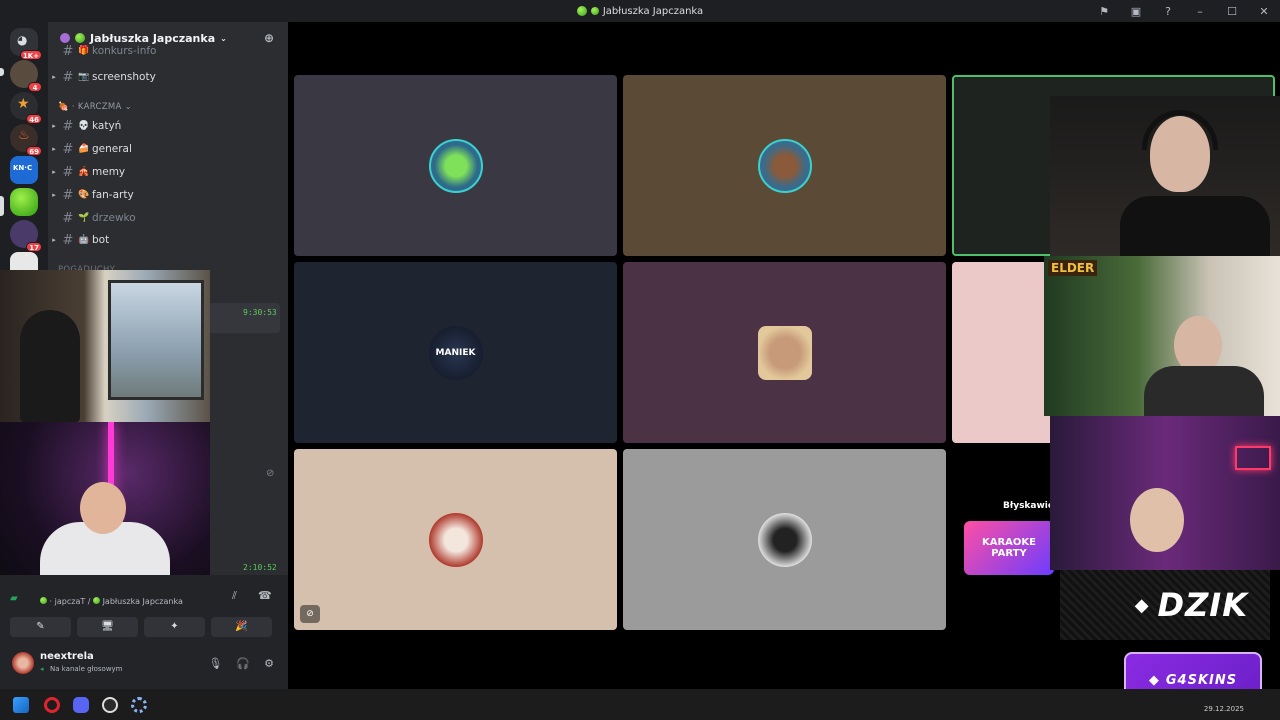 The image size is (1280, 720). Describe the element at coordinates (1232, 11) in the screenshot. I see `maximize-button: ☐` at that location.